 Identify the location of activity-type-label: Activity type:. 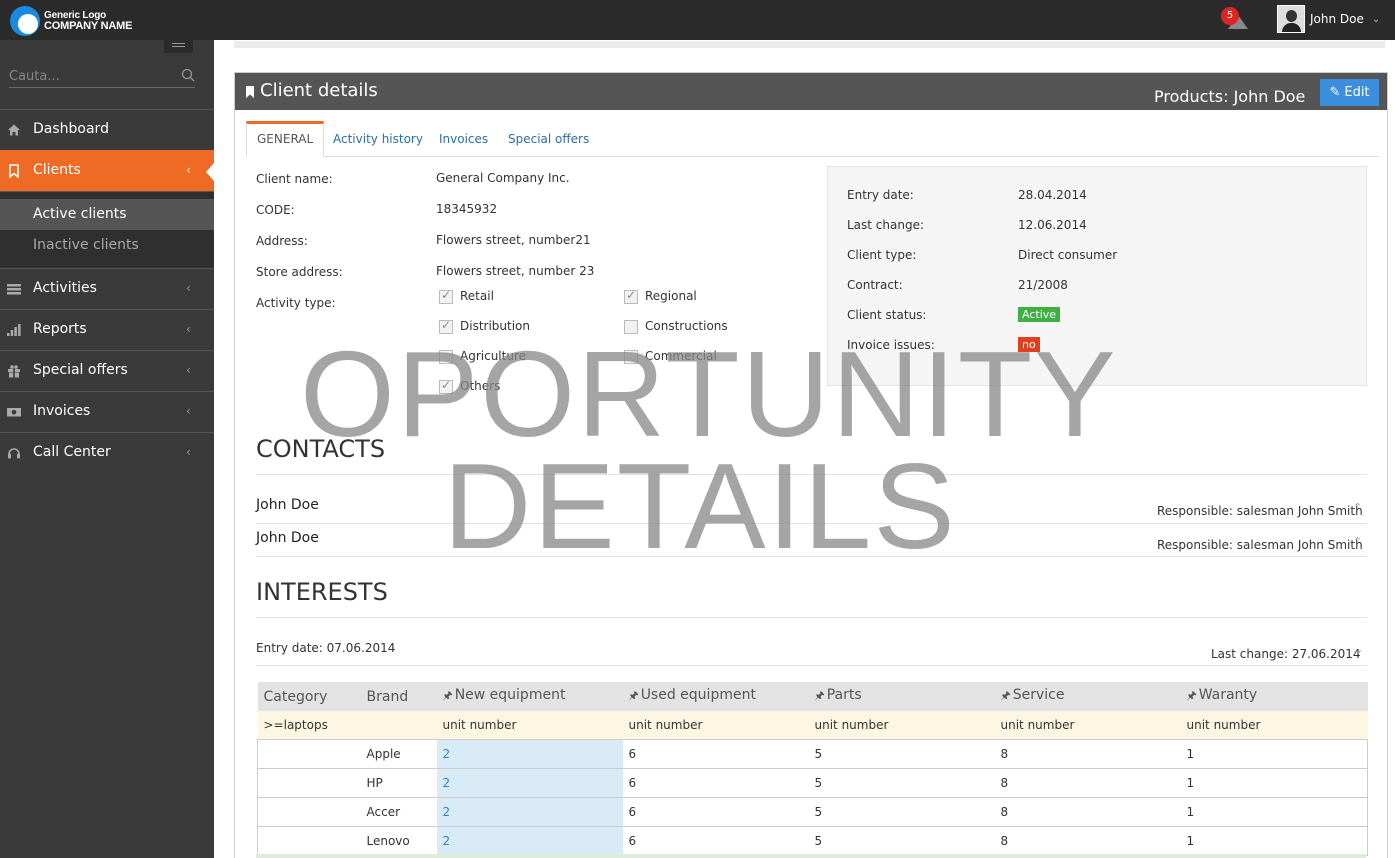
(296, 303).